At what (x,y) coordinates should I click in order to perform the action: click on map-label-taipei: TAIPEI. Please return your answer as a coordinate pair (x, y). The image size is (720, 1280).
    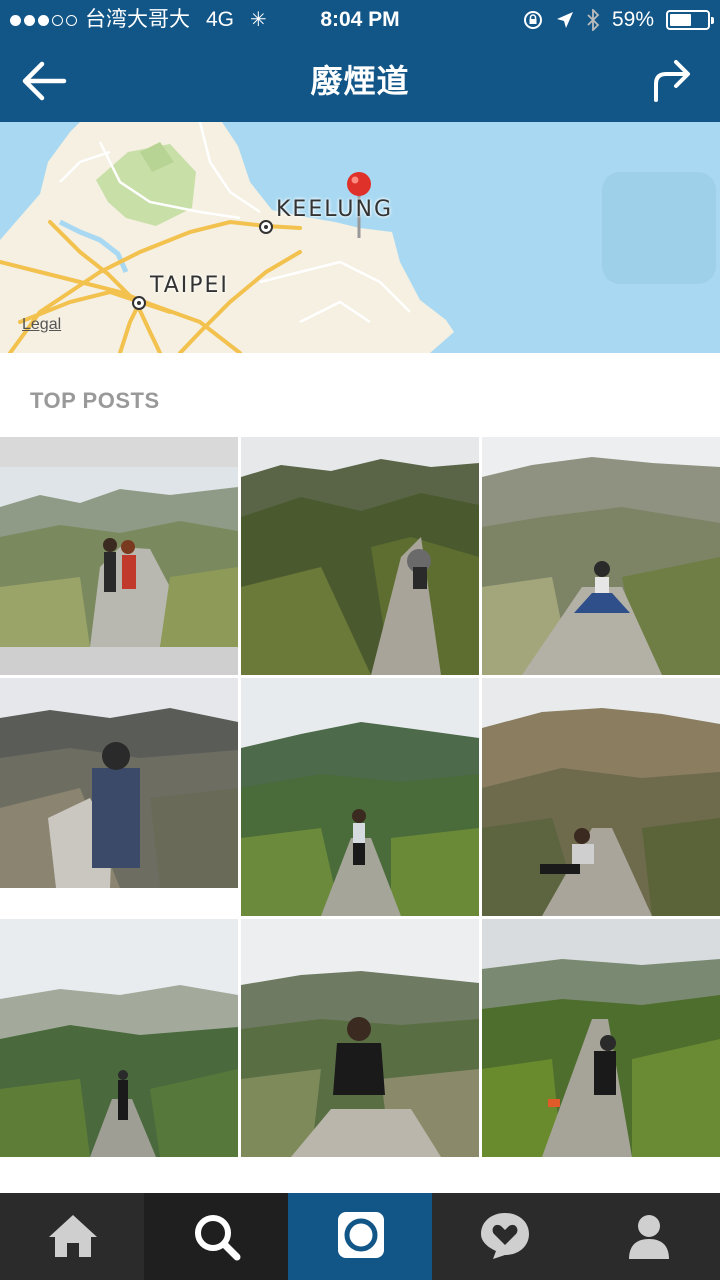
    Looking at the image, I should click on (189, 285).